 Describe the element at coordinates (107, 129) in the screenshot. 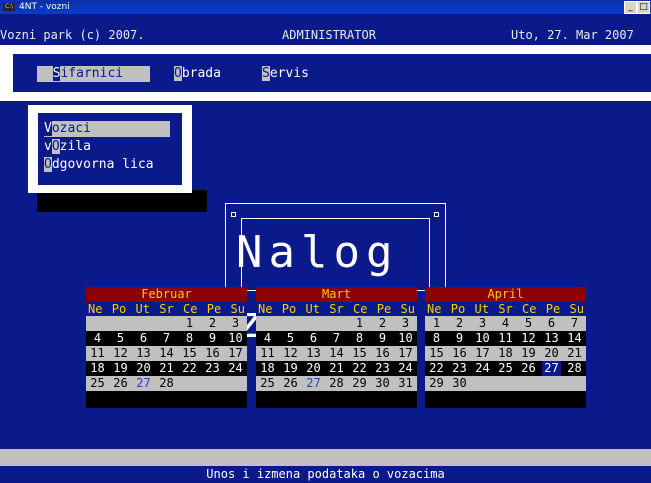

I see `dropdown-item-vozaci: Vozaci` at that location.